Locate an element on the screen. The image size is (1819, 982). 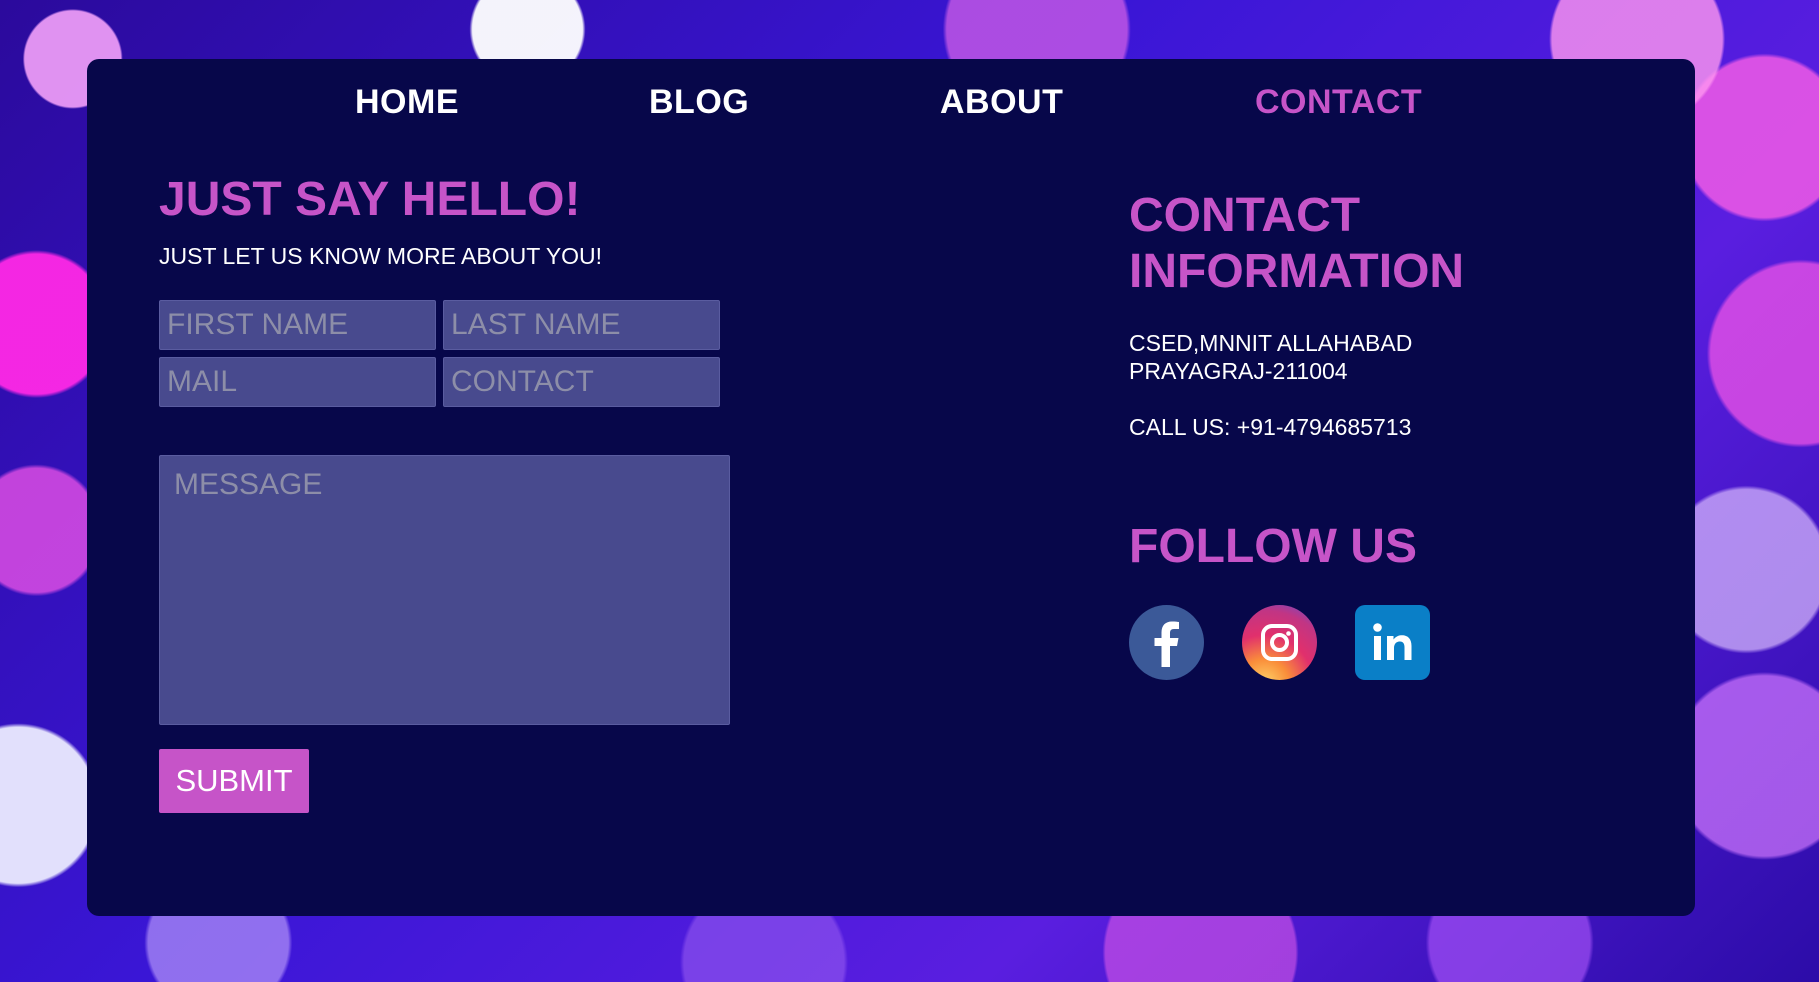
linkedin-icon is located at coordinates (1392, 642).